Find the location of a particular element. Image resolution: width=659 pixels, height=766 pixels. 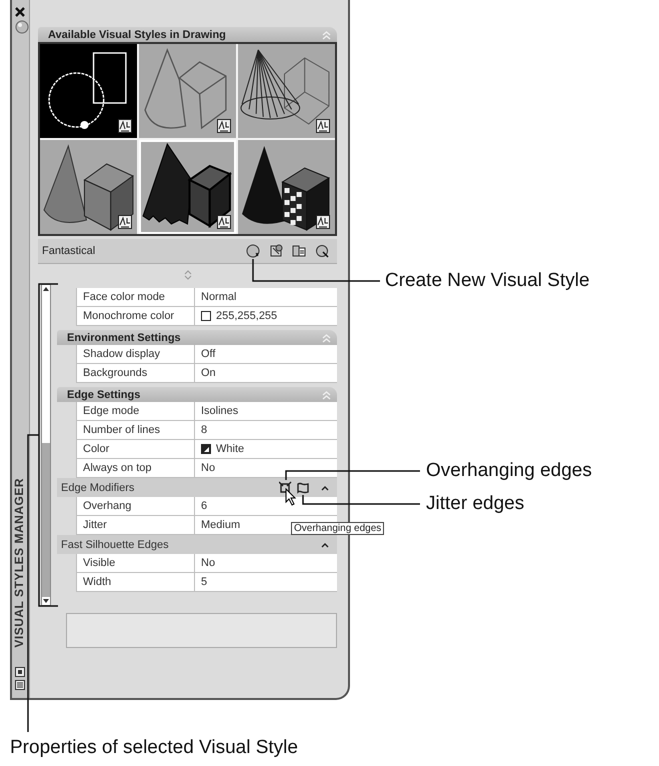

property-label: Face color mode is located at coordinates (136, 297).